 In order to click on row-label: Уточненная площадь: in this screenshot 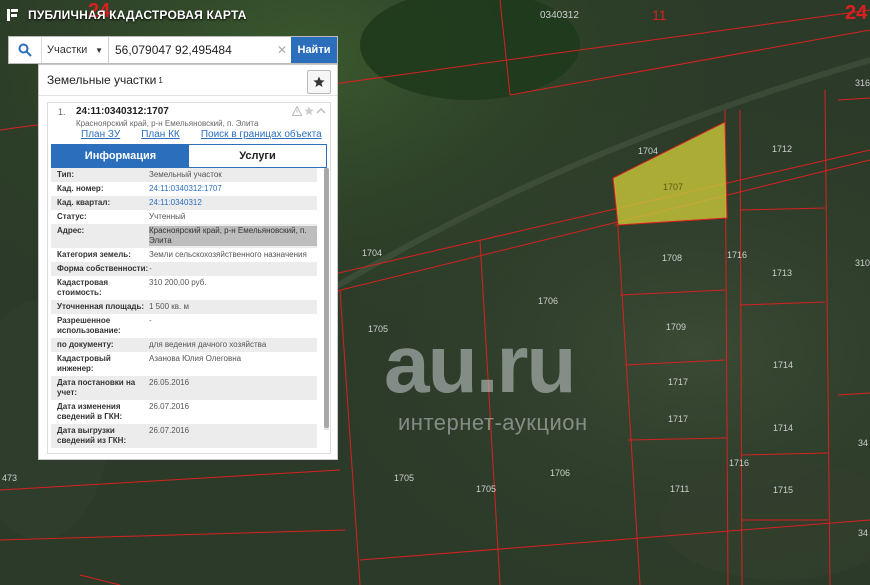, I will do `click(101, 306)`.